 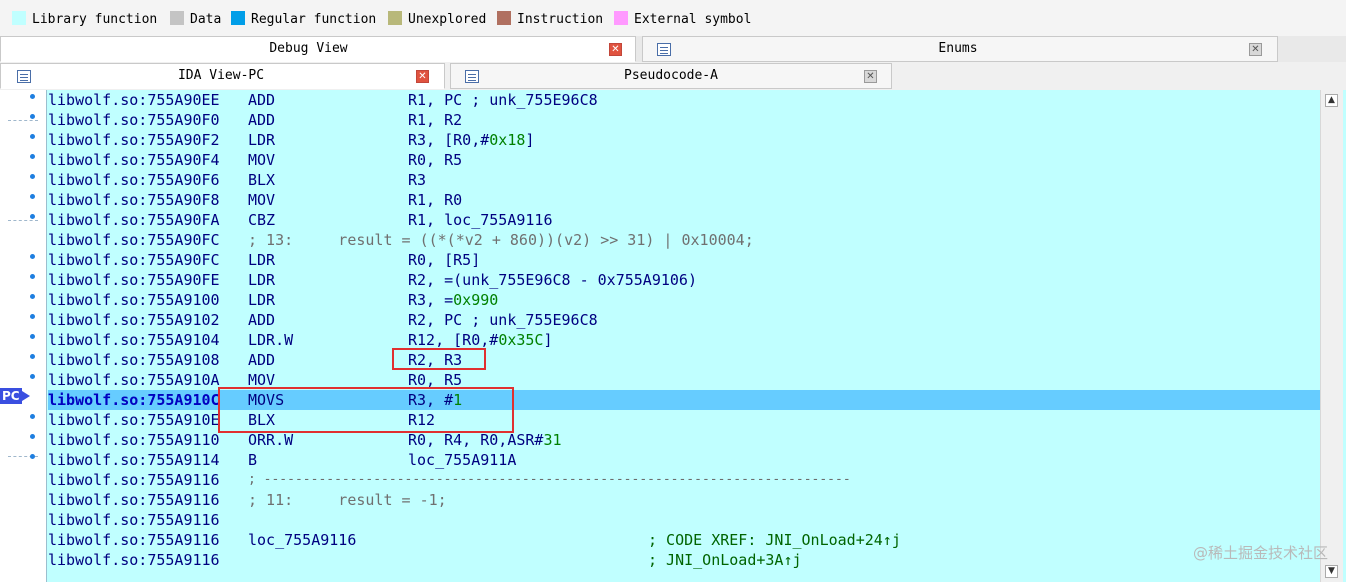 I want to click on scroll-down-icon: ▼, so click(x=1331, y=571).